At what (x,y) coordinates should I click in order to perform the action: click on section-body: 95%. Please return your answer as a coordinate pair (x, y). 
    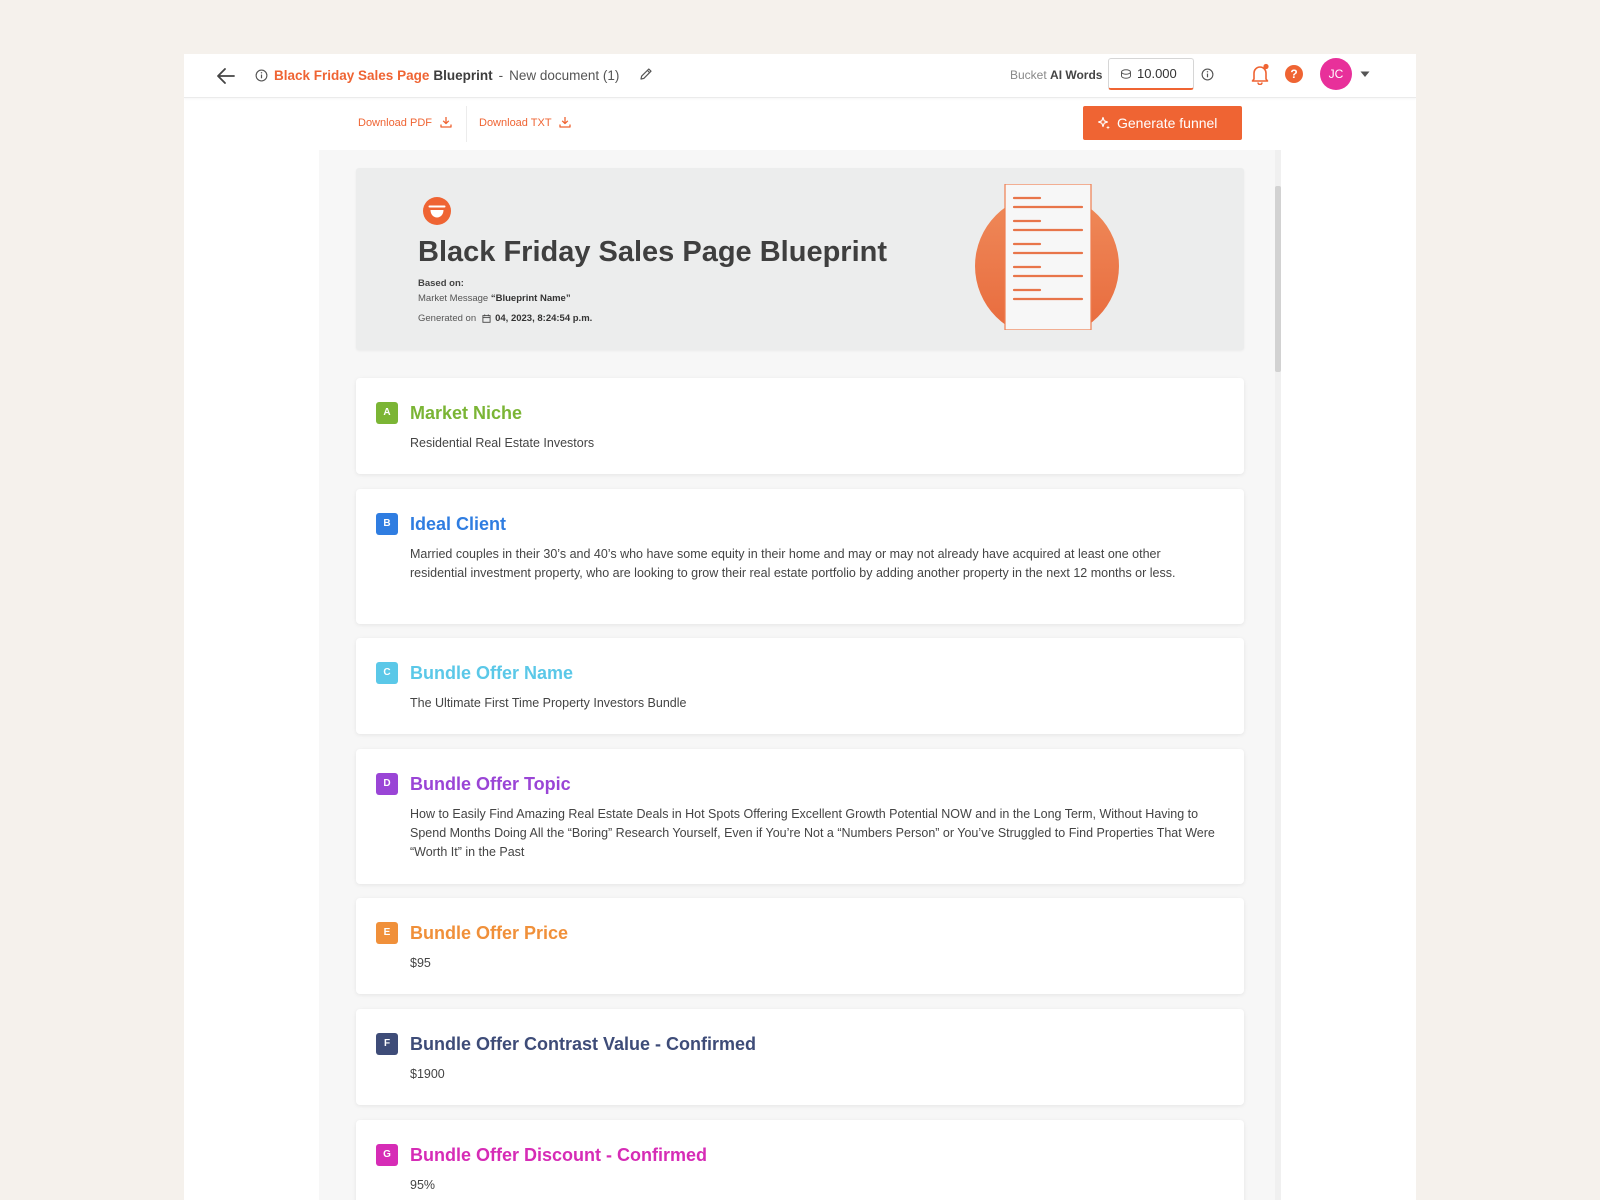
    Looking at the image, I should click on (423, 1185).